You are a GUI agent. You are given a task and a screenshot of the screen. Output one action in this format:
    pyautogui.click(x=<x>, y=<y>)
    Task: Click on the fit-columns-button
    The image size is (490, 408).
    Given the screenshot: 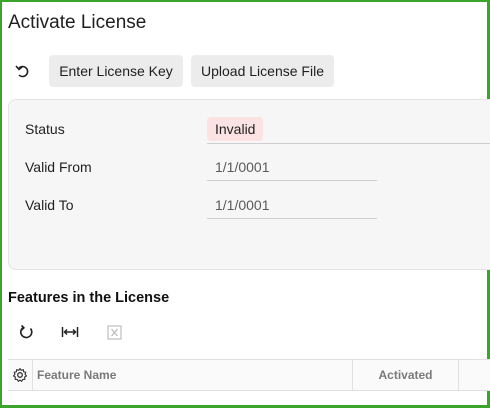 What is the action you would take?
    pyautogui.click(x=70, y=332)
    